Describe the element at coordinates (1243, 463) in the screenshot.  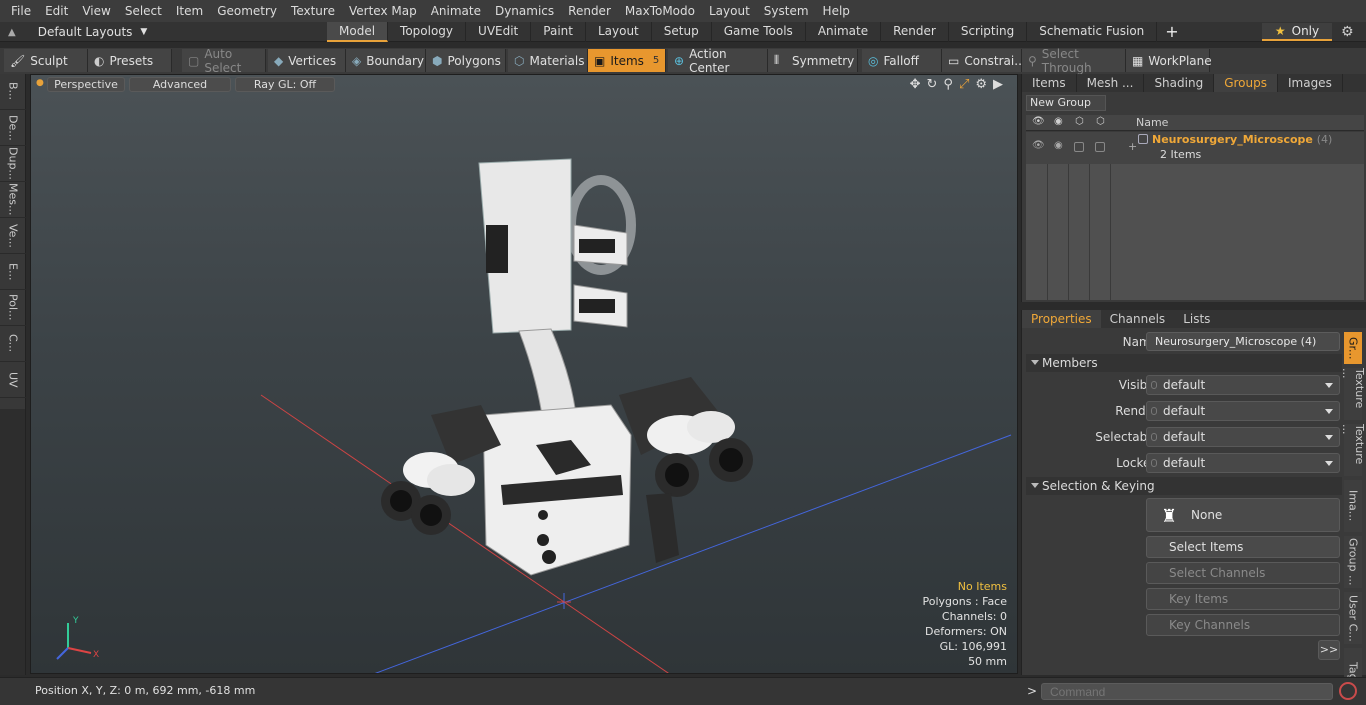
I see `locked-dropdown: default` at that location.